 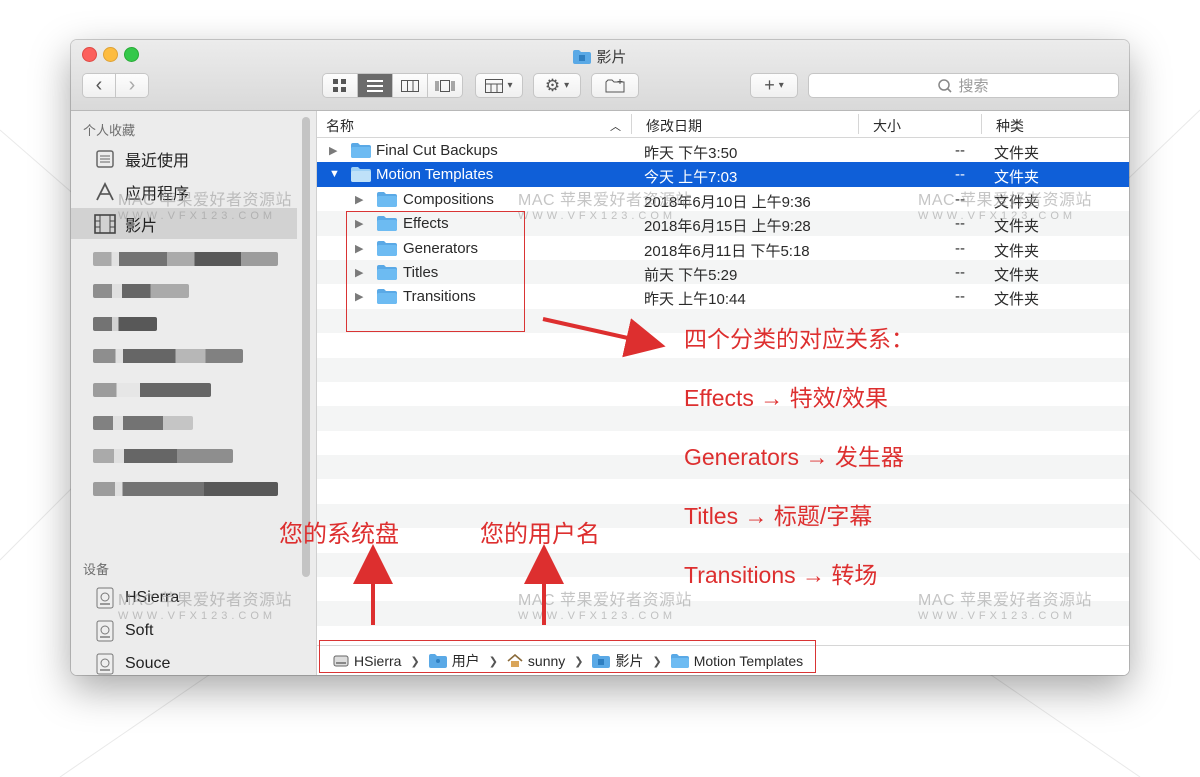 What do you see at coordinates (799, 339) in the screenshot?
I see `annotation-heading: 四个分类的对应关系：` at bounding box center [799, 339].